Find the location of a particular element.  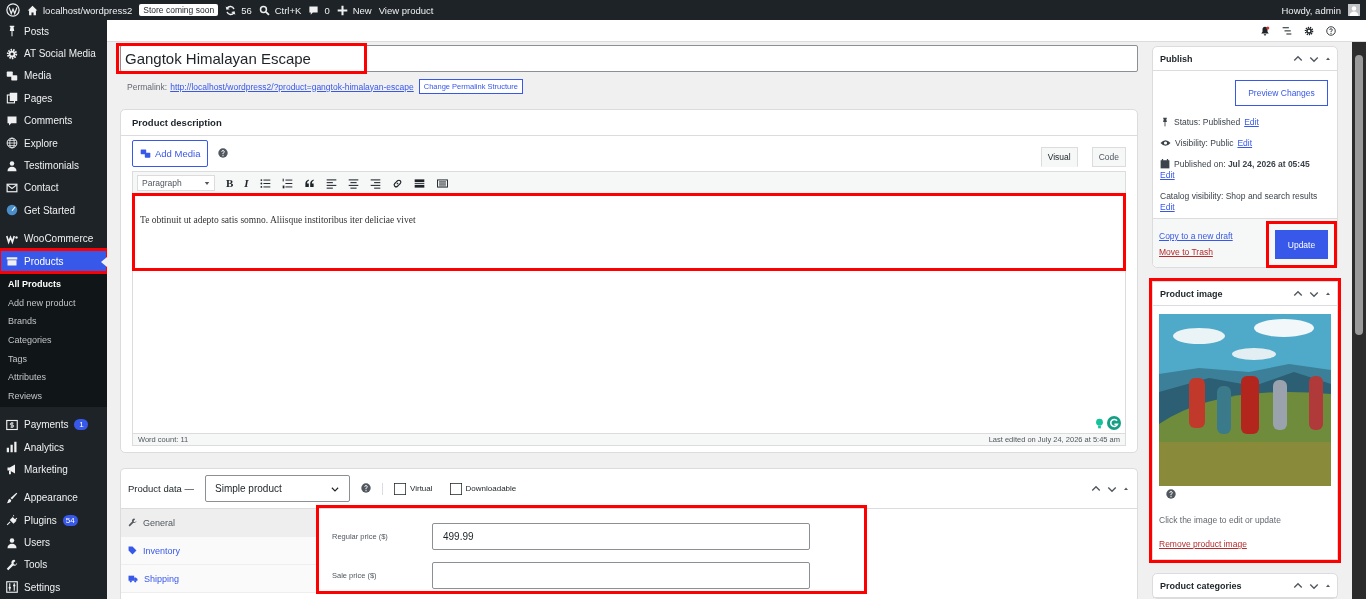

new-link: New is located at coordinates (362, 10).